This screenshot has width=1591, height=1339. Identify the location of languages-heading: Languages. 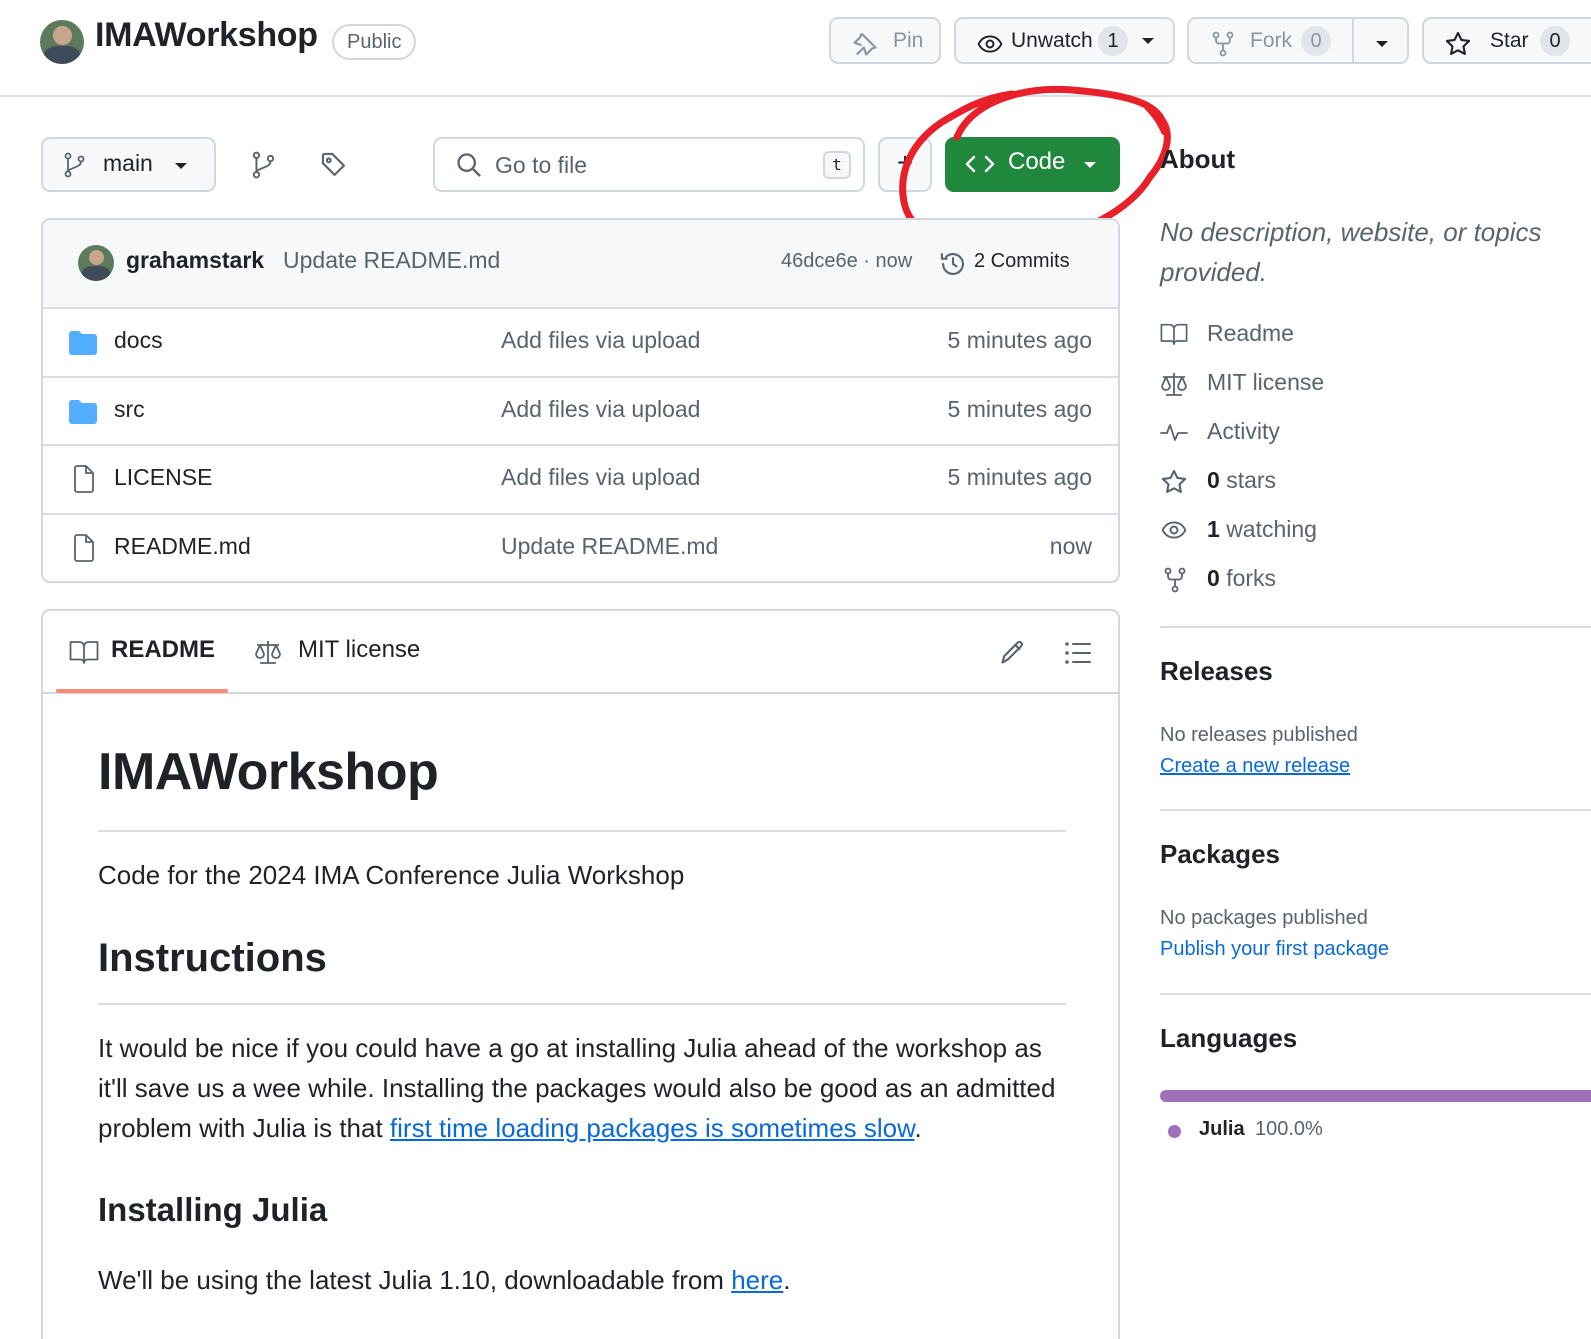
(1229, 1038).